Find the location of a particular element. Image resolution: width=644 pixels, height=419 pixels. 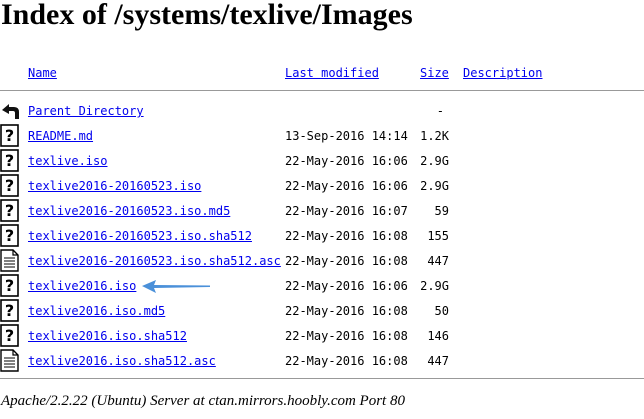

file-size: 146 is located at coordinates (438, 336).